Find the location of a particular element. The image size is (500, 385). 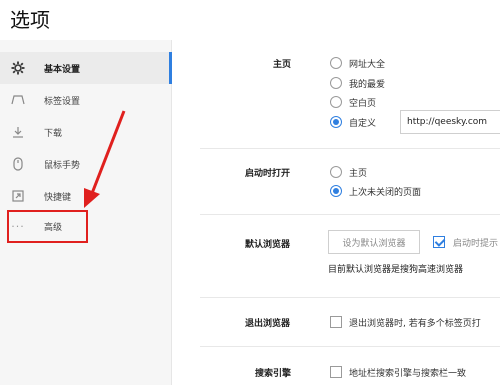

gear-icon is located at coordinates (18, 68).